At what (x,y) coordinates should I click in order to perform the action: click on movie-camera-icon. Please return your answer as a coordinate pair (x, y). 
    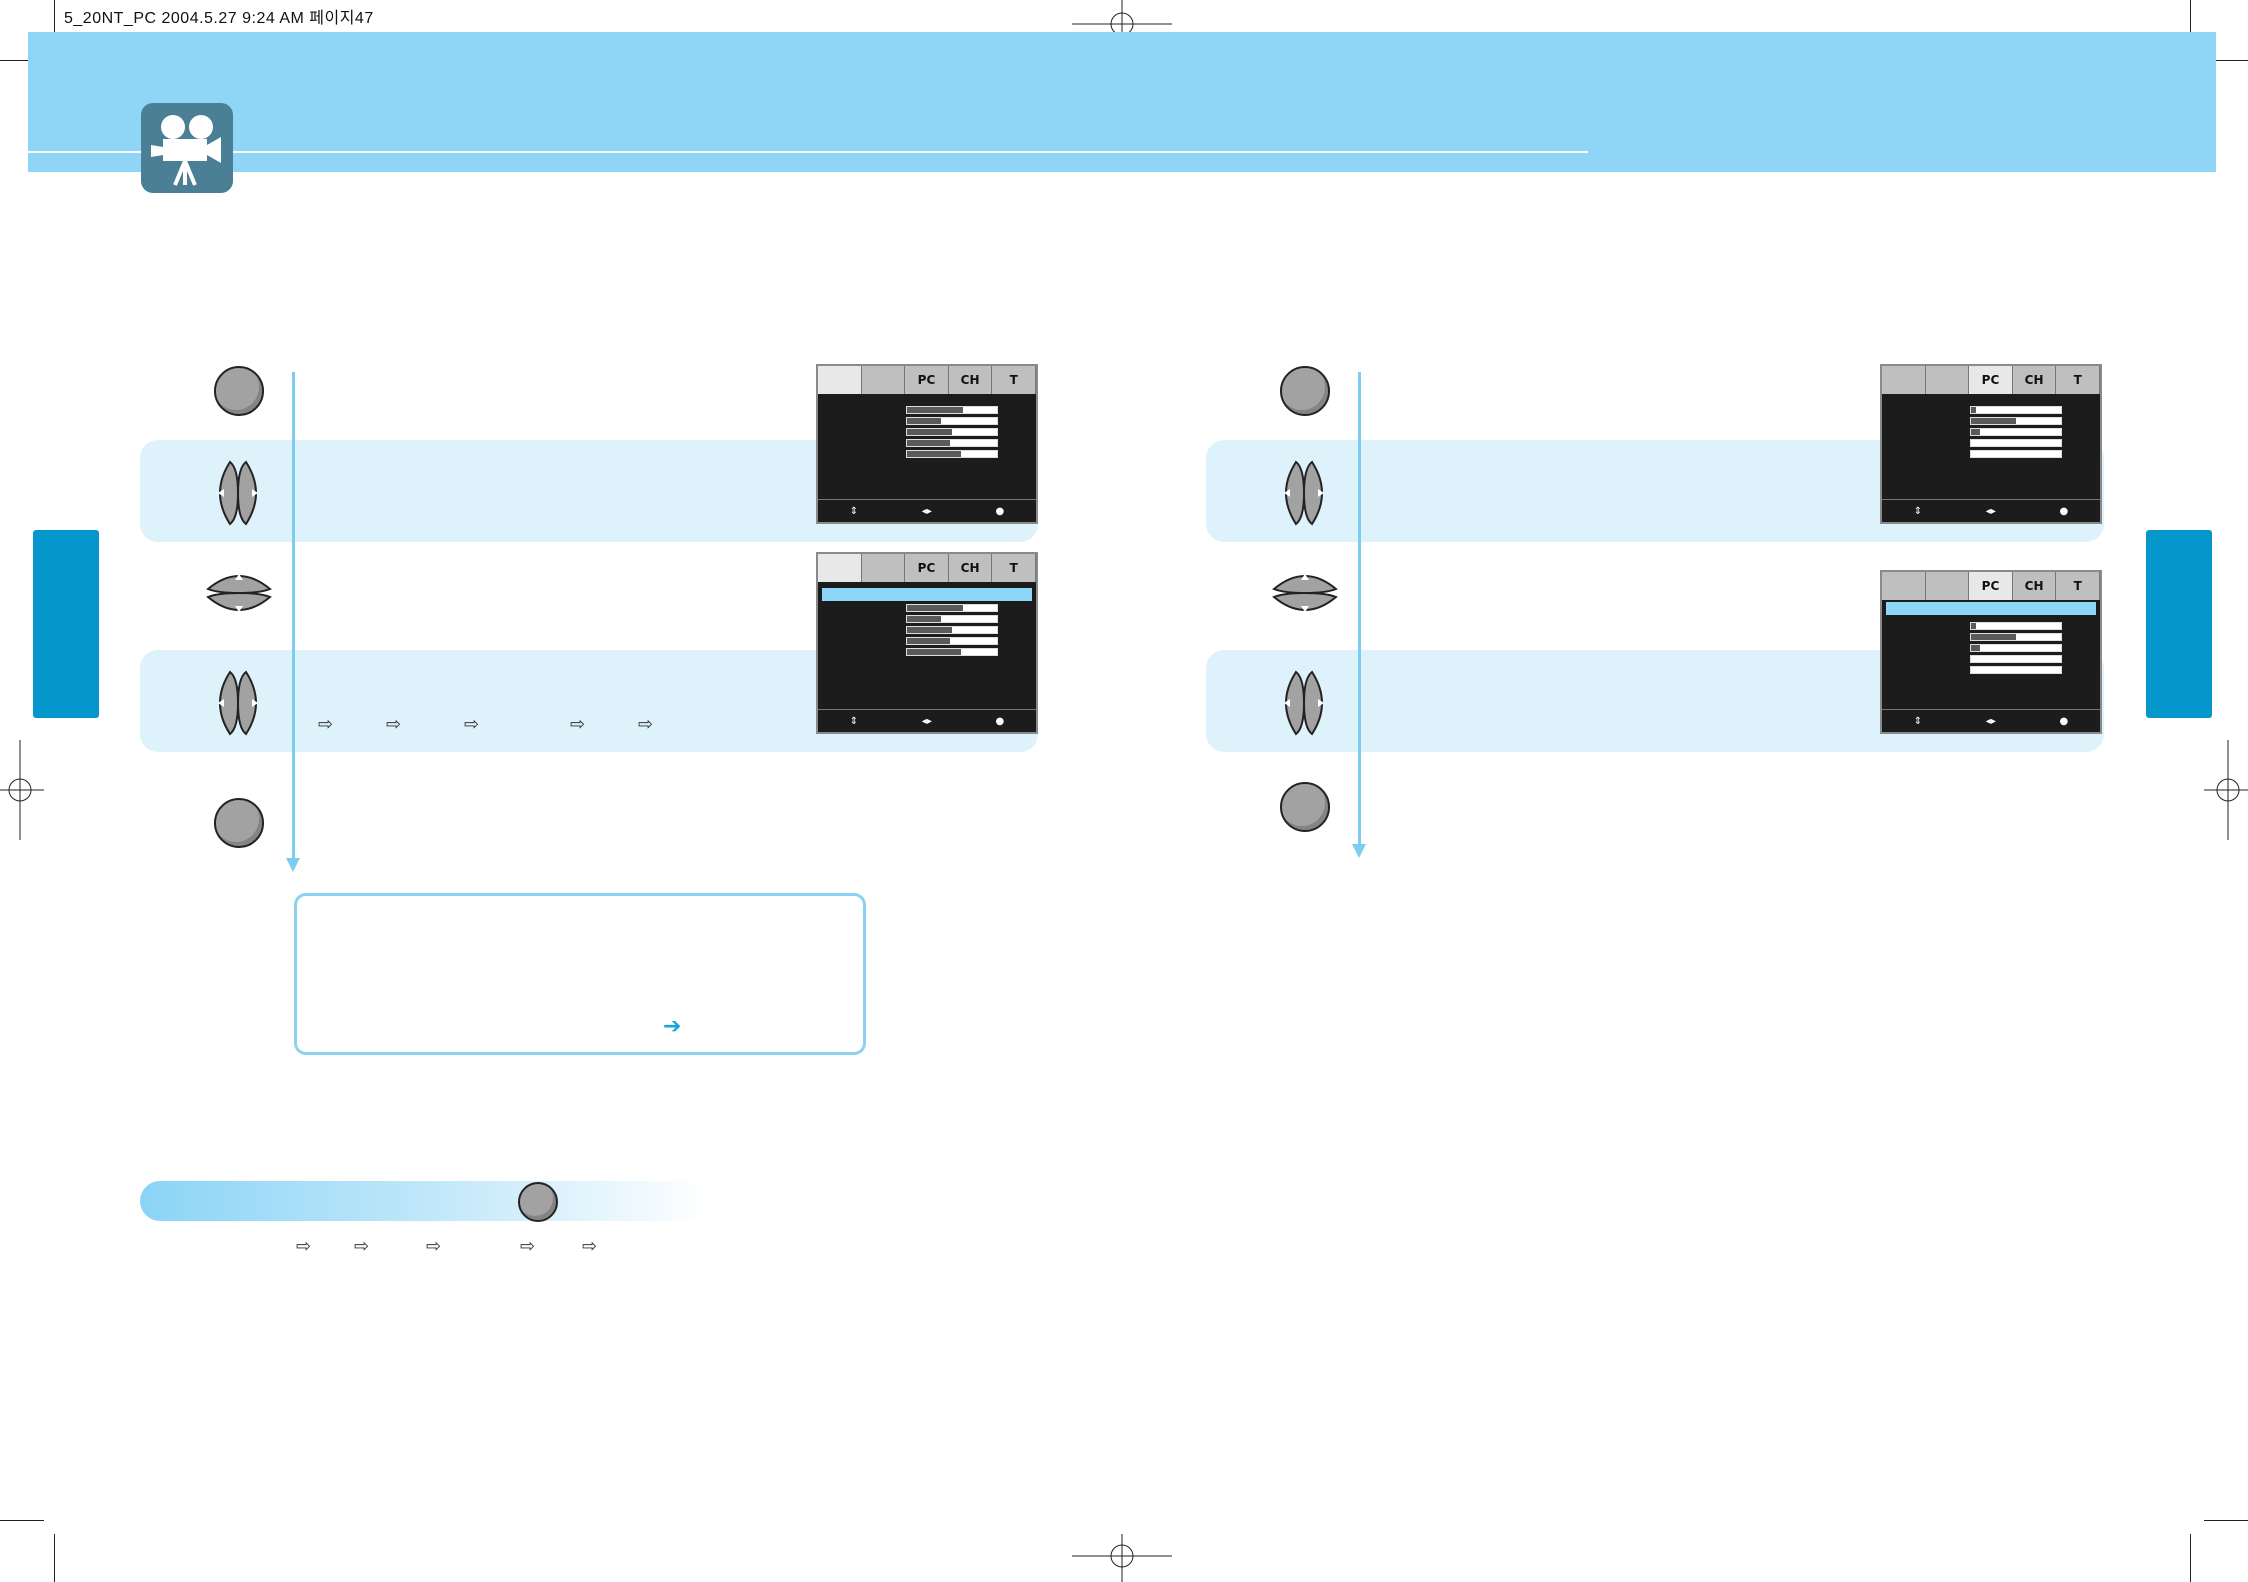
    Looking at the image, I should click on (186, 150).